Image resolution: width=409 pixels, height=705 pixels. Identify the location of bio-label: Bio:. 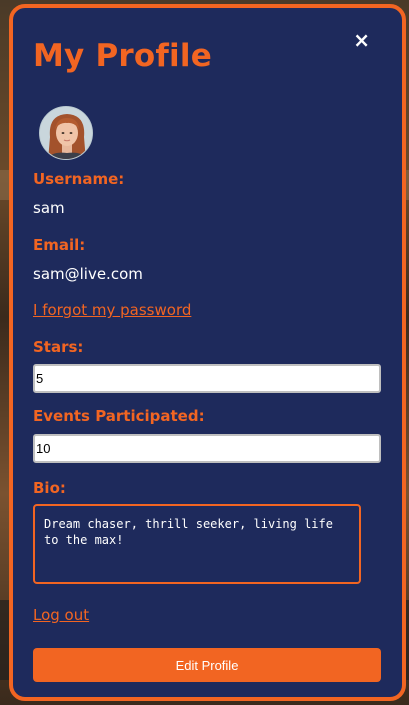
(49, 488).